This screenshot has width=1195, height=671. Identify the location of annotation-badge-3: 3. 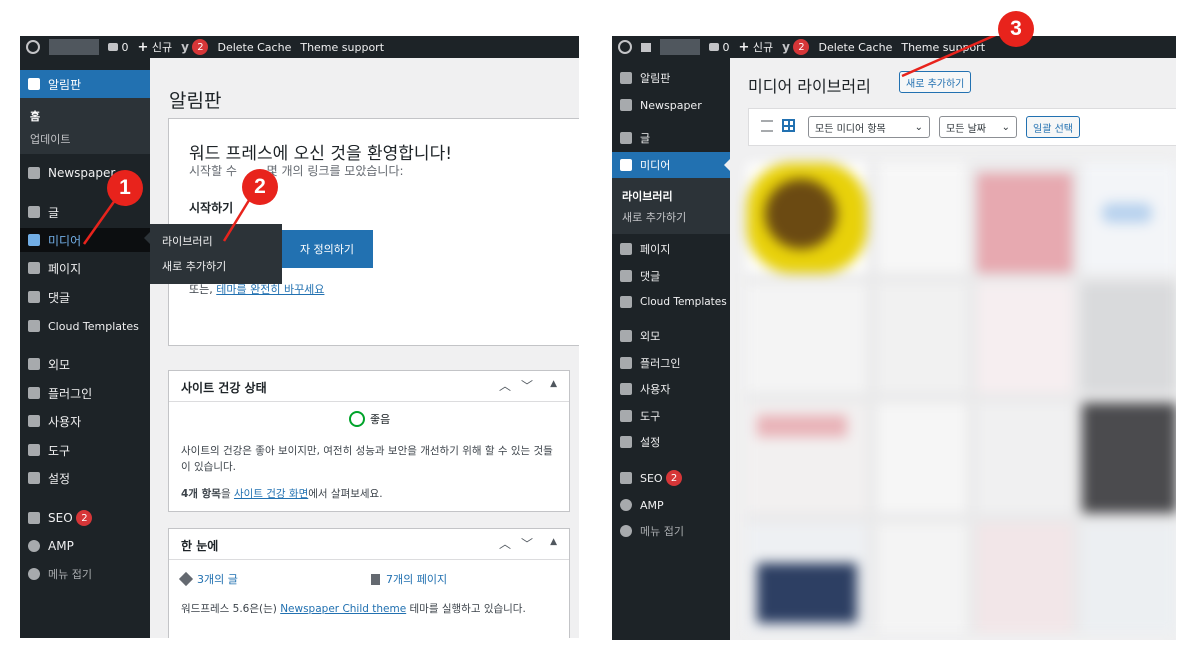
(1016, 29).